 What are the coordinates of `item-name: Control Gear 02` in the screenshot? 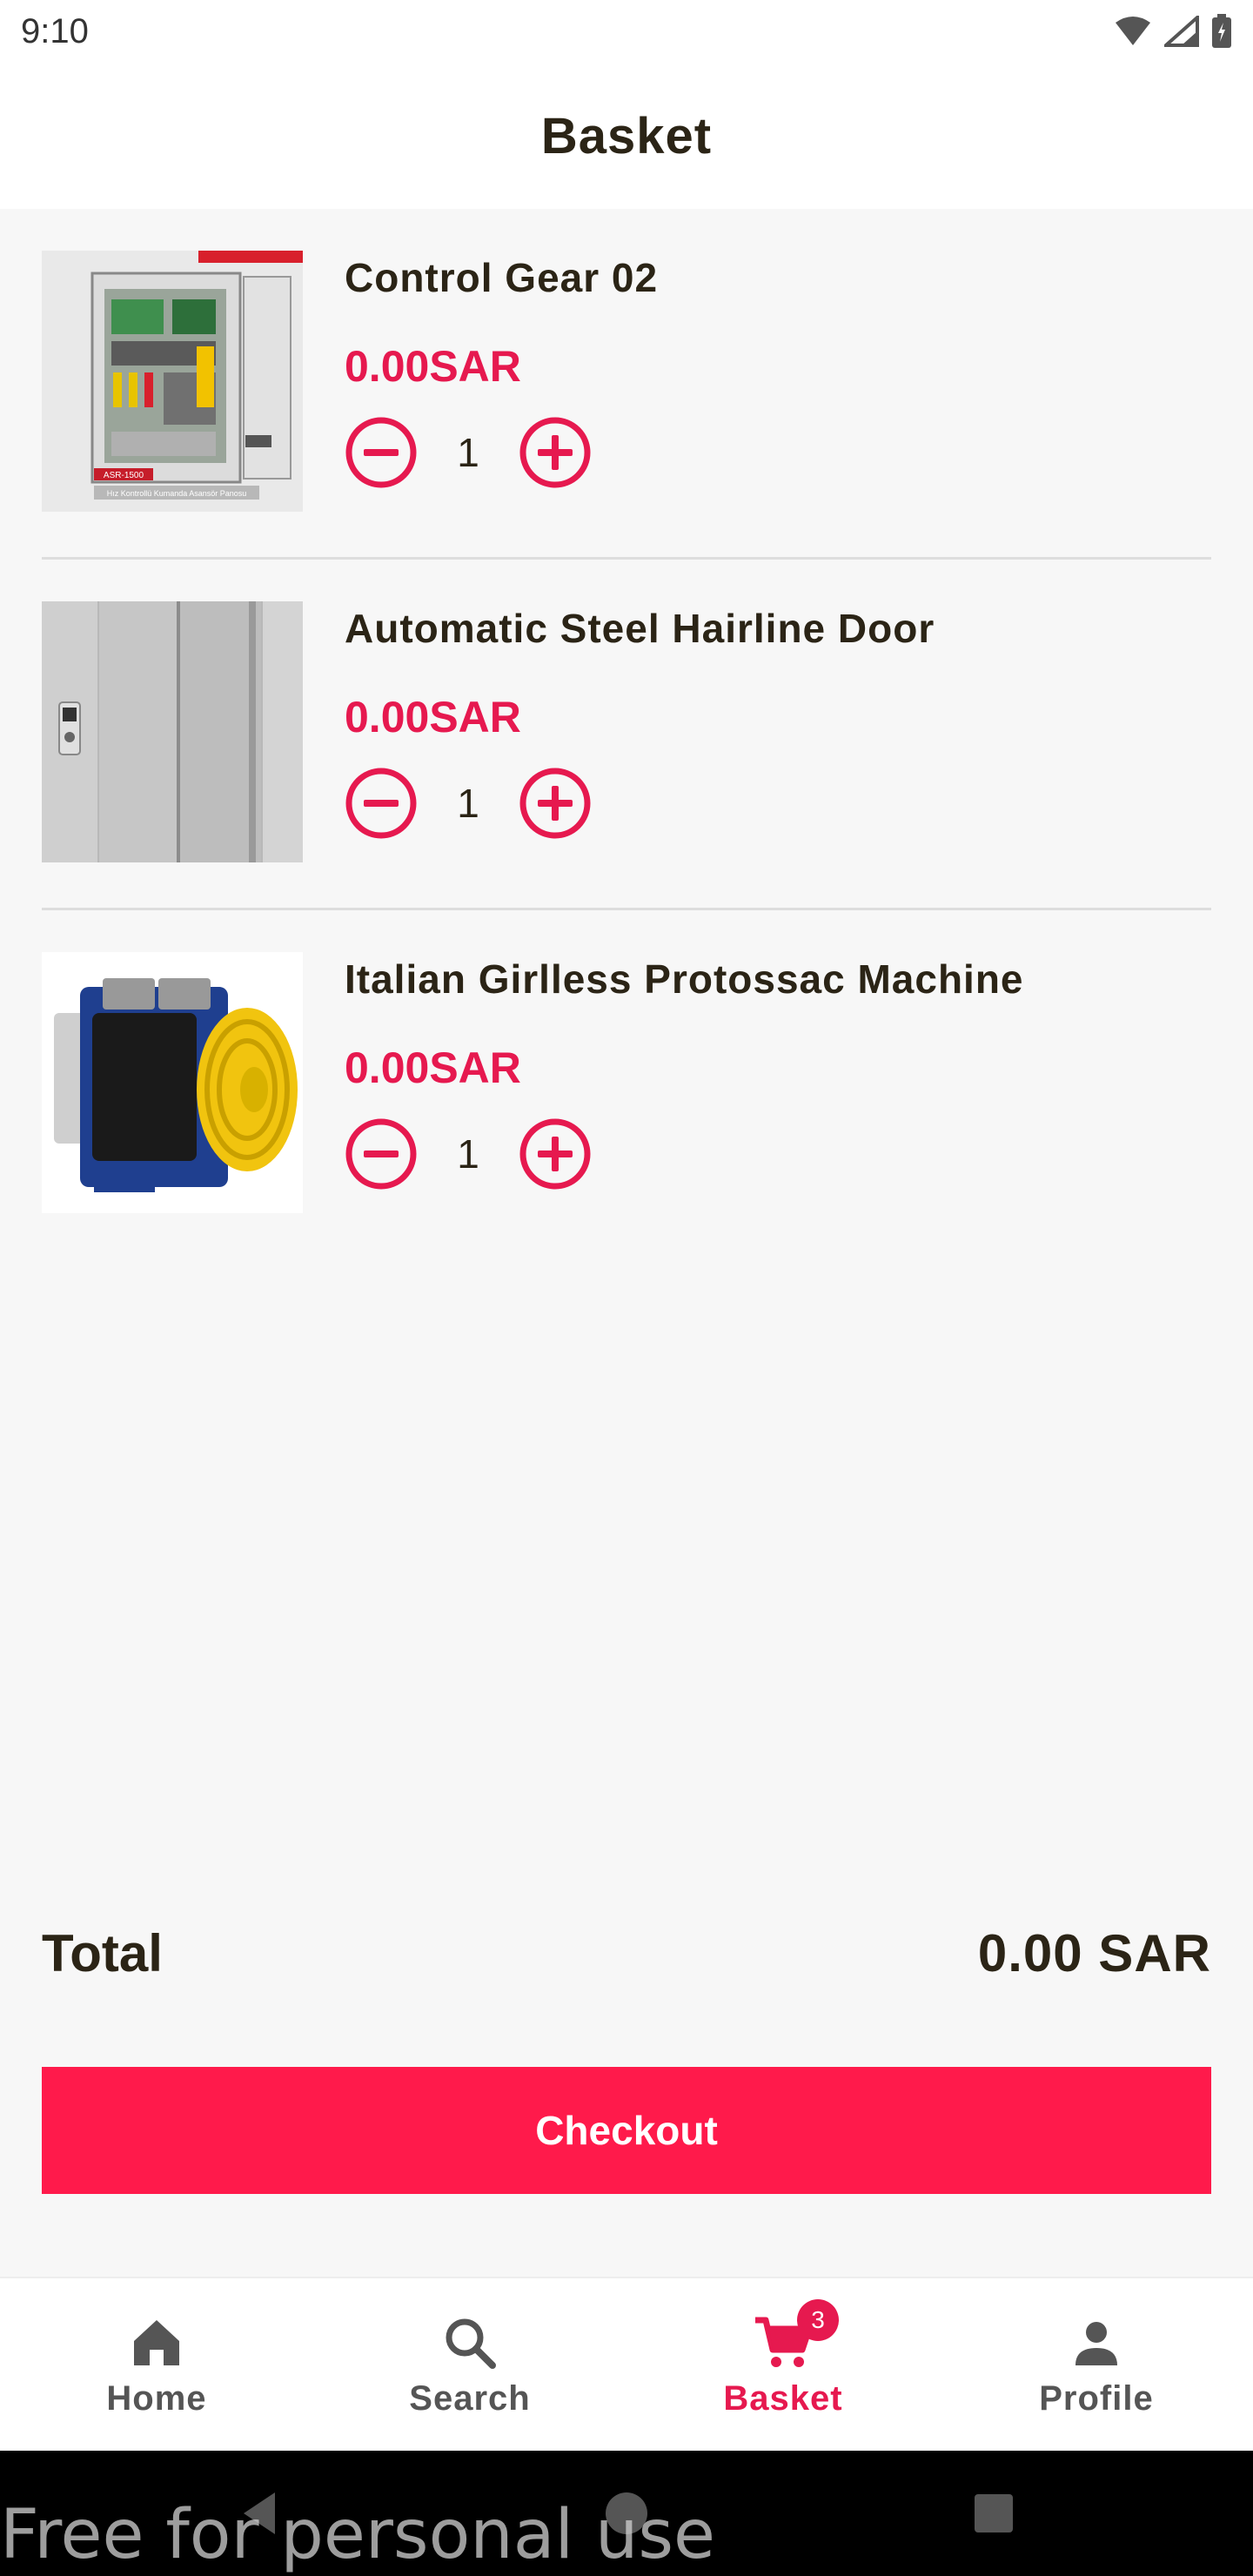 It's located at (502, 277).